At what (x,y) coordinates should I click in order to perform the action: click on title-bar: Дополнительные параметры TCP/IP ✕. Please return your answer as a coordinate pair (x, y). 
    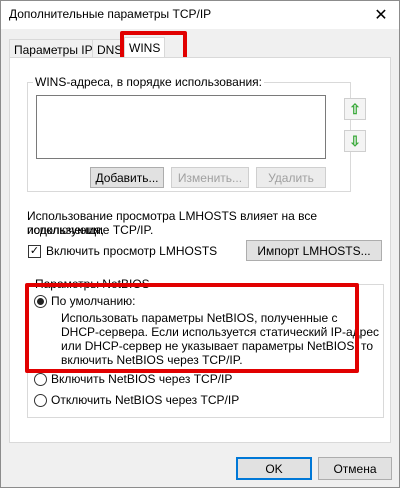
    Looking at the image, I should click on (200, 15).